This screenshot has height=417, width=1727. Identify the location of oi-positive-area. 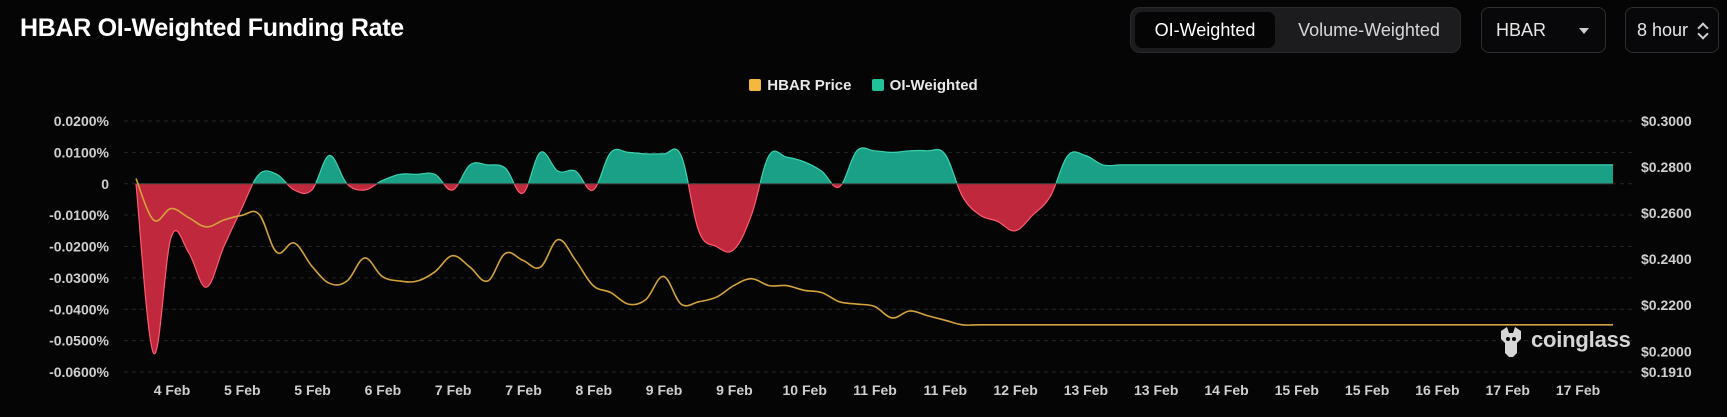
(874, 165).